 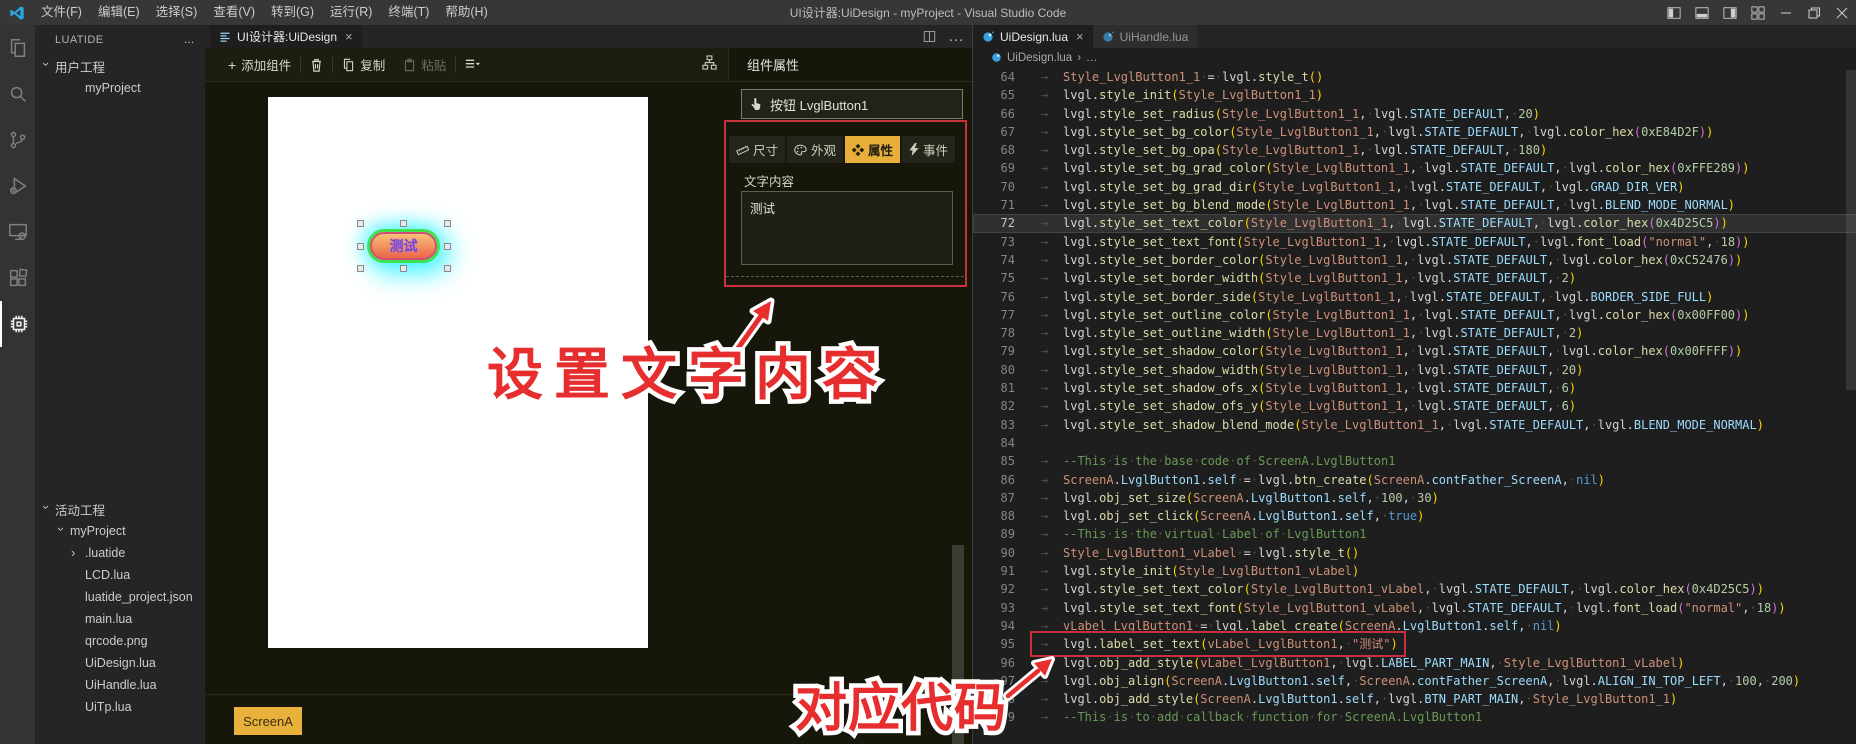 I want to click on tree-item-label: qrcode.png, so click(x=116, y=641).